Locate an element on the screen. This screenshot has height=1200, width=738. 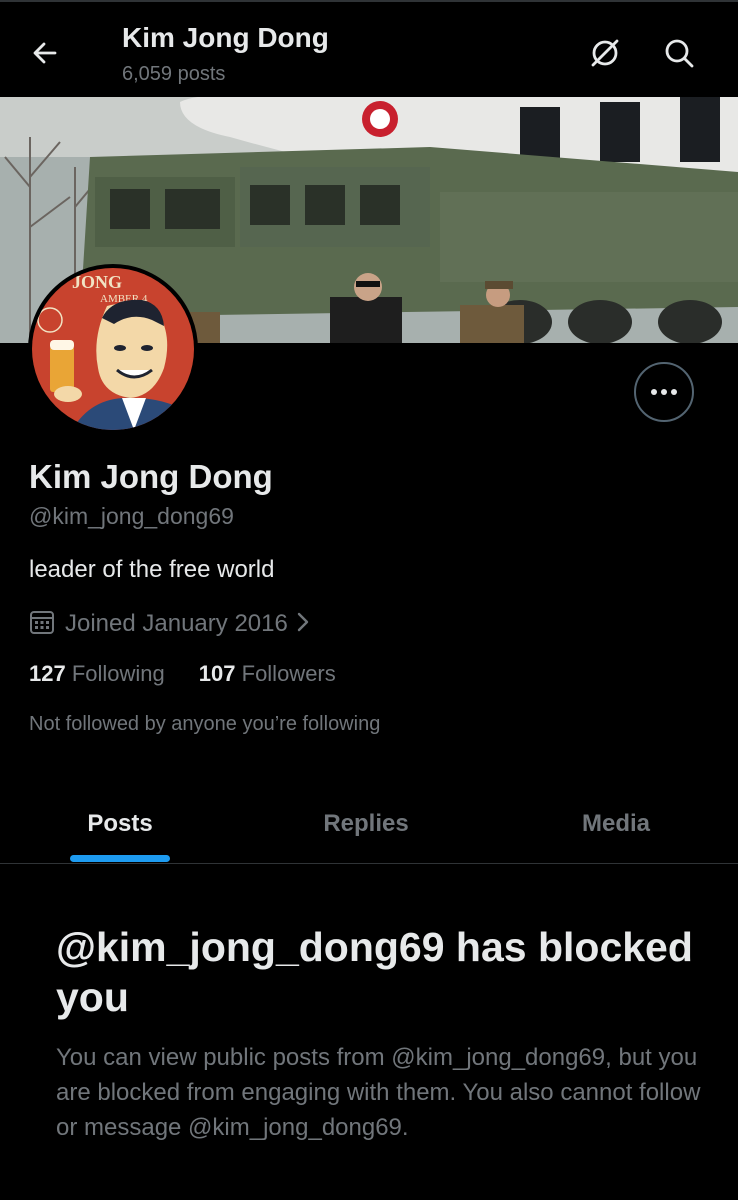
post-count: 6,059 posts is located at coordinates (174, 74).